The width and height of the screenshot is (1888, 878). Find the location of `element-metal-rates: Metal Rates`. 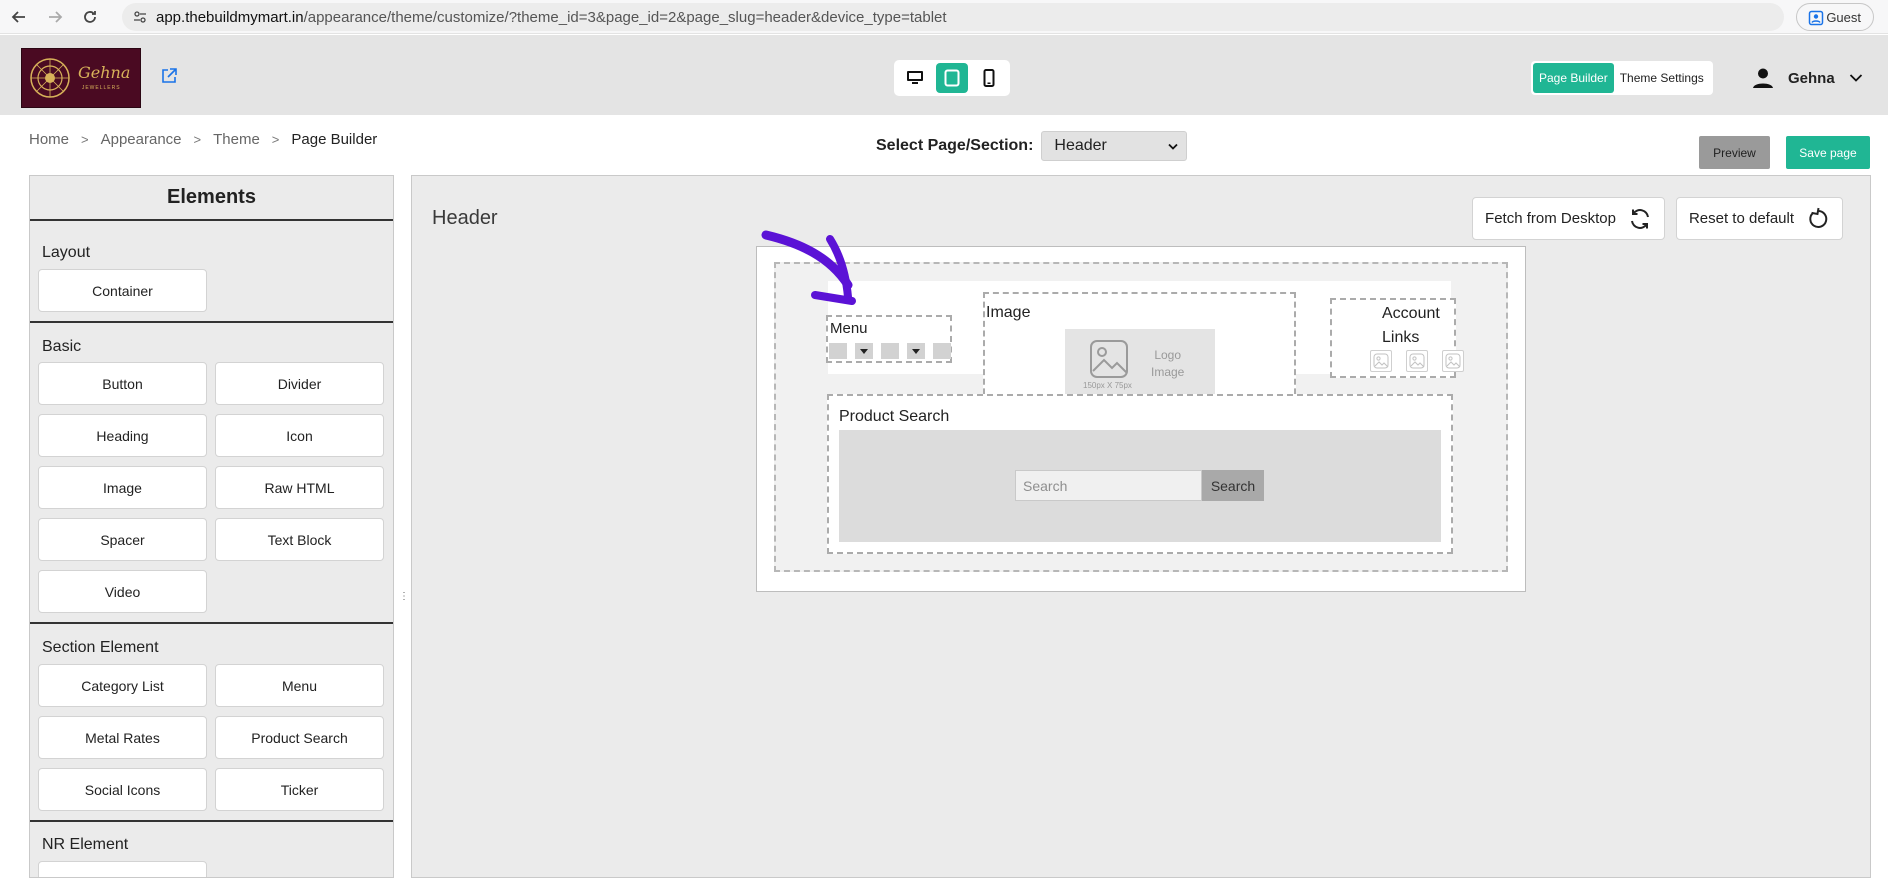

element-metal-rates: Metal Rates is located at coordinates (122, 737).